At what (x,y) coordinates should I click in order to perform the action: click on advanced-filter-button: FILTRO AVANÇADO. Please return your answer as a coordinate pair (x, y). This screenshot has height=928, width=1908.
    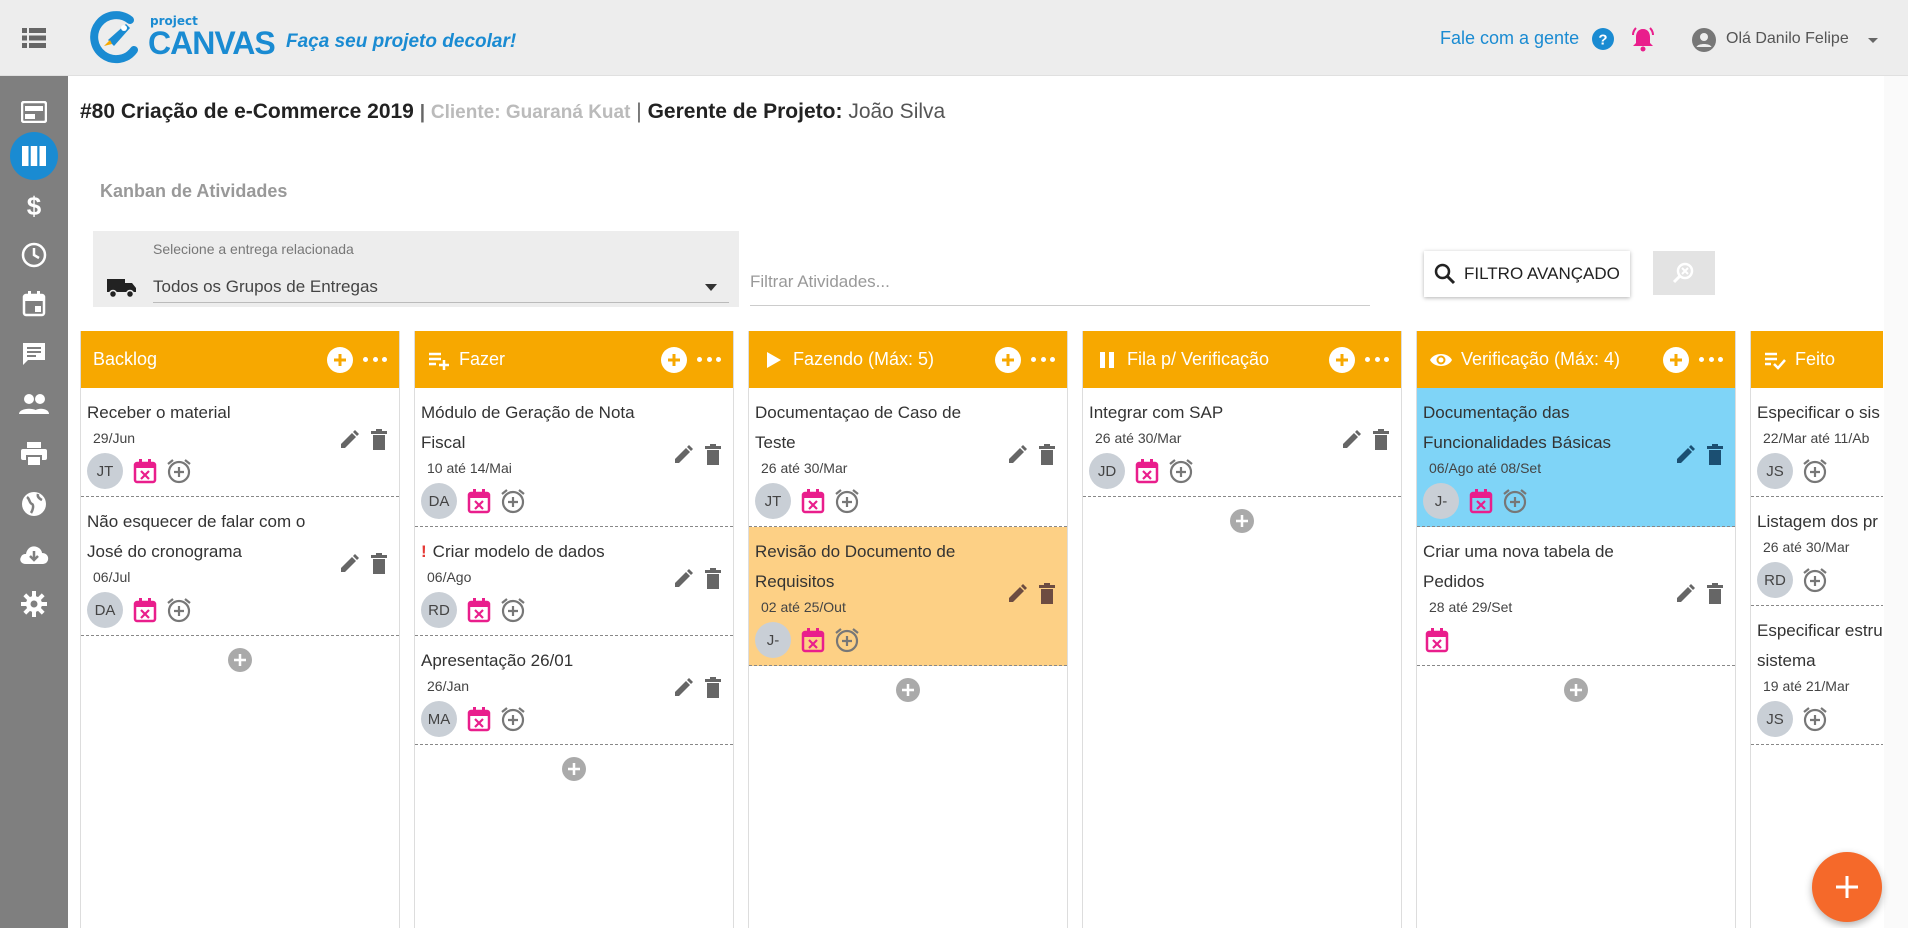
    Looking at the image, I should click on (1527, 274).